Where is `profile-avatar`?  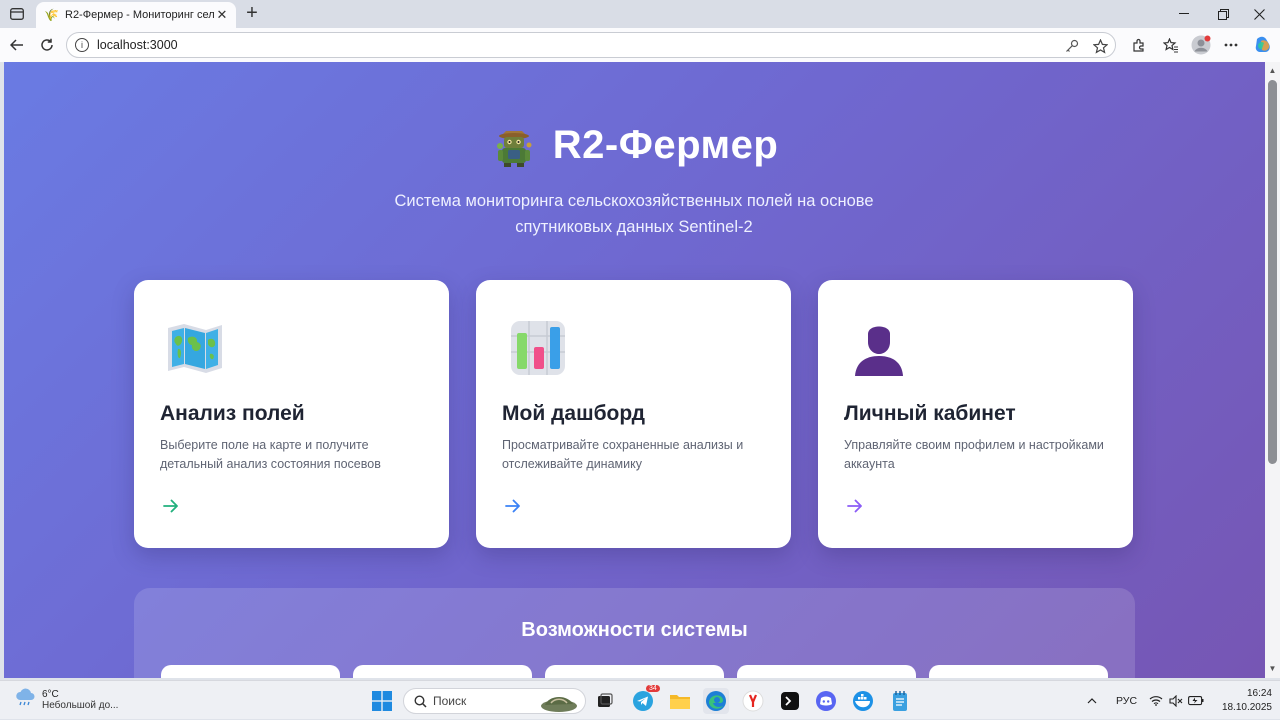
profile-avatar is located at coordinates (1201, 45).